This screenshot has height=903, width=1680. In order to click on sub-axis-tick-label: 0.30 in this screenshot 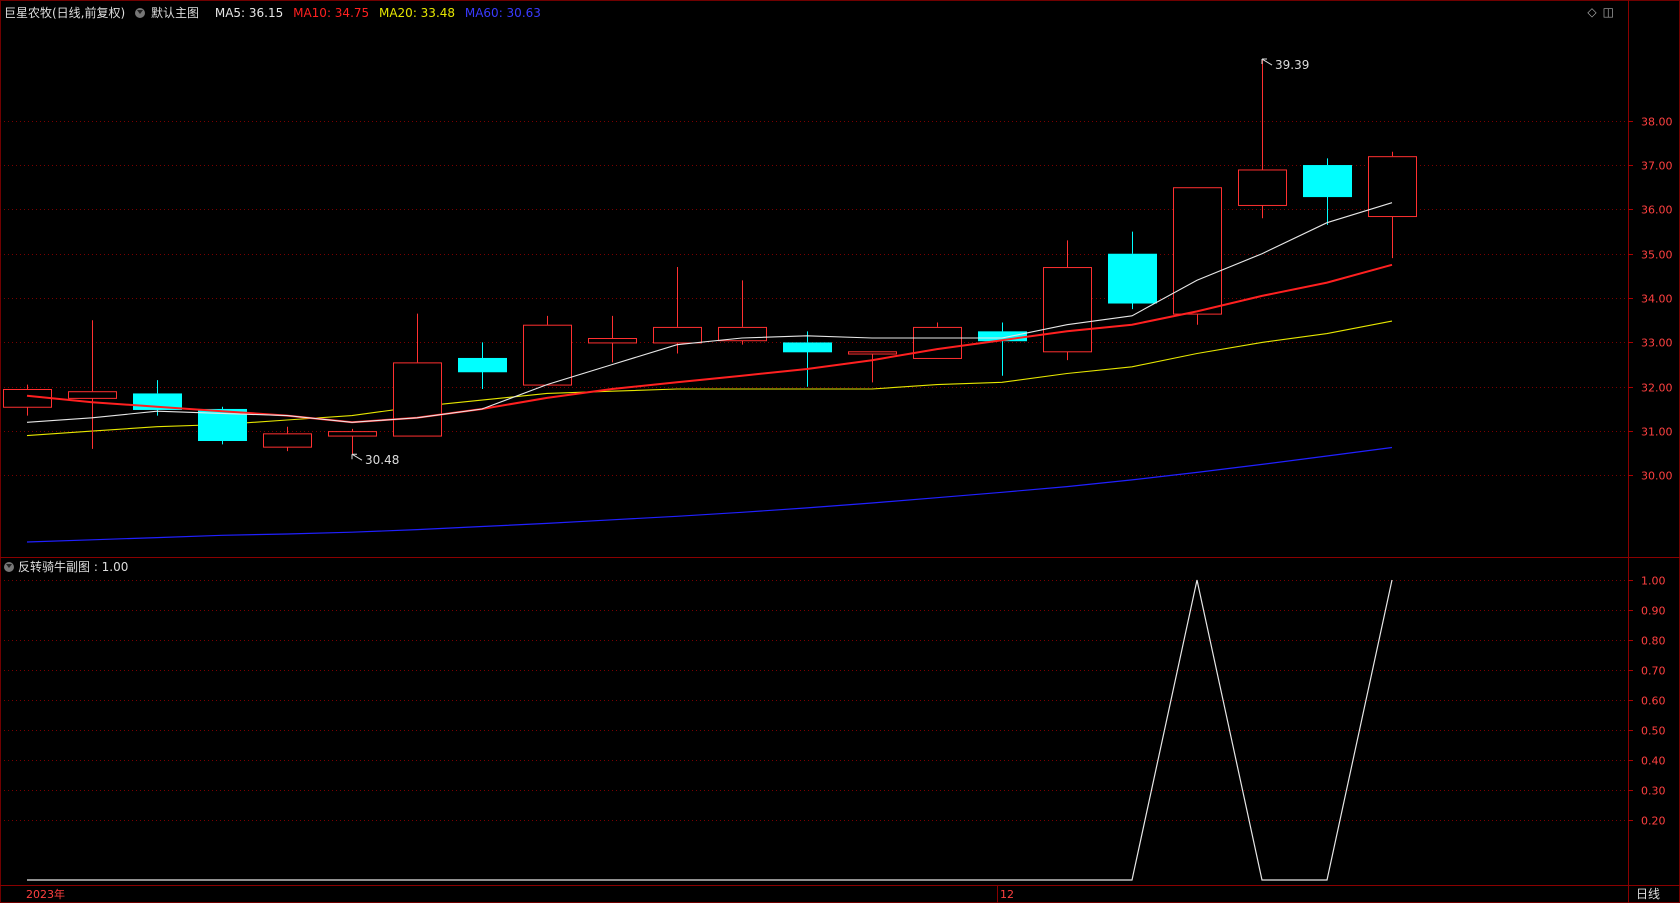, I will do `click(1653, 791)`.